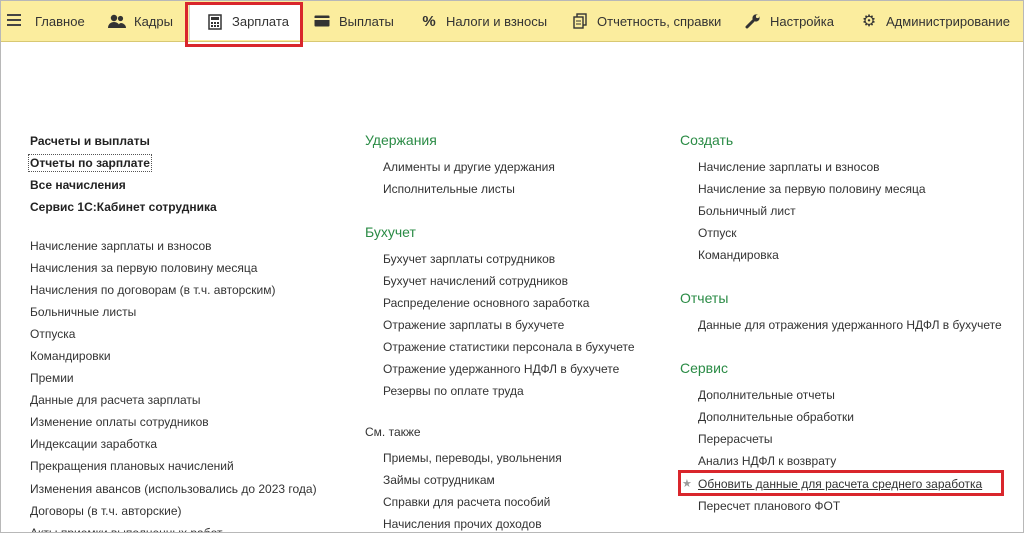  I want to click on link-left-item: Индексации заработка, so click(93, 444).